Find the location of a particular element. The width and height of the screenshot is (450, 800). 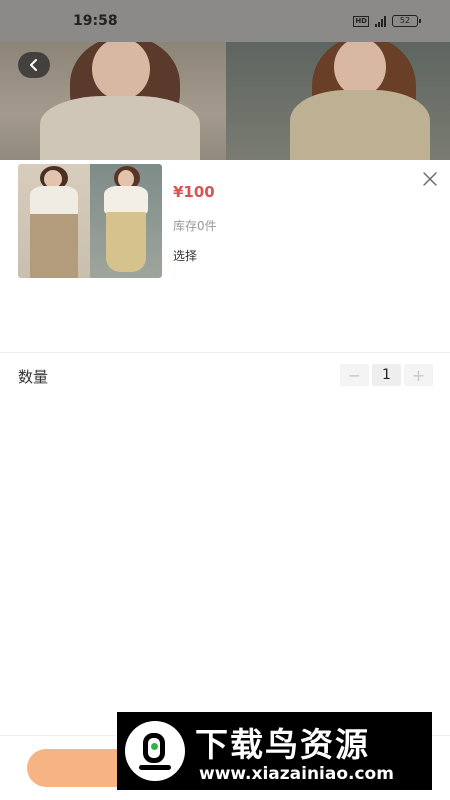

watermark-url: www.xiazainiao.com is located at coordinates (296, 774).